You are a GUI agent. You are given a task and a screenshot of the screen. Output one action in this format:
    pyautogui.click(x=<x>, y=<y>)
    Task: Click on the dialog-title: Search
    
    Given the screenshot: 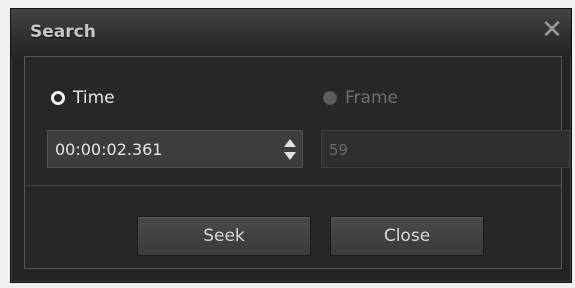 What is the action you would take?
    pyautogui.click(x=63, y=32)
    